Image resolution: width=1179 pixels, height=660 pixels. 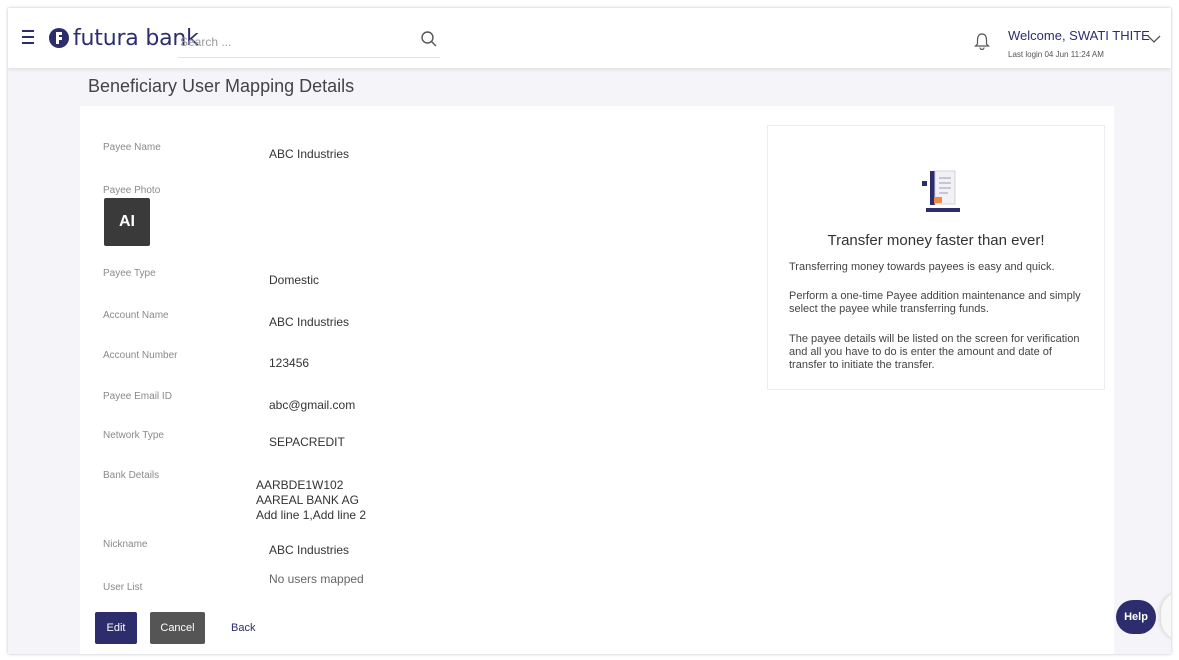 I want to click on avatar: AI, so click(x=127, y=222).